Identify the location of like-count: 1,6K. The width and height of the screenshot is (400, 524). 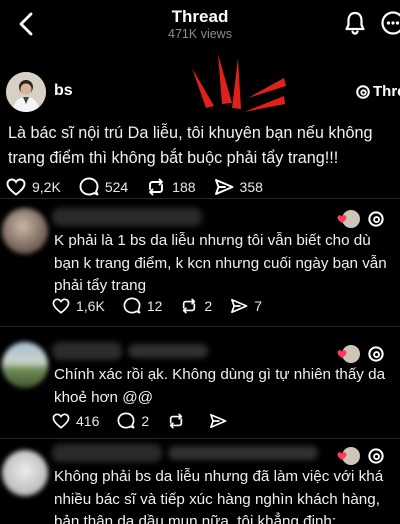
(90, 305).